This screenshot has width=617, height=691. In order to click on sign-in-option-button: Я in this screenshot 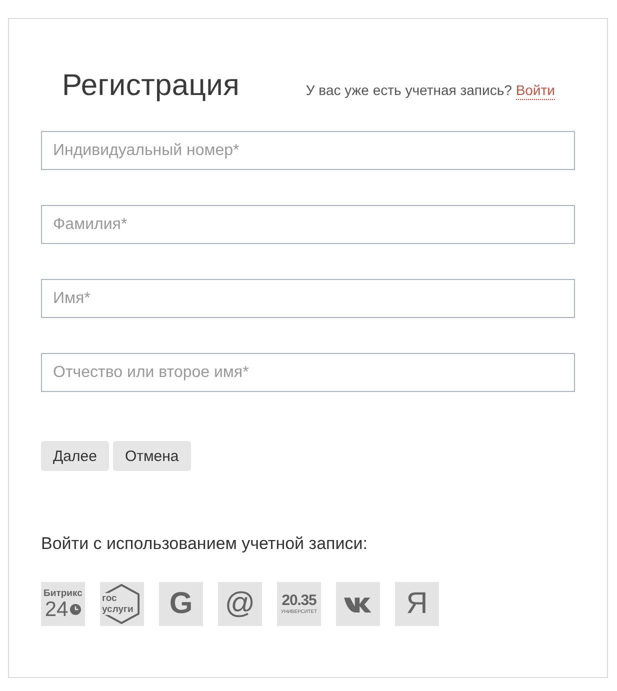, I will do `click(417, 604)`.